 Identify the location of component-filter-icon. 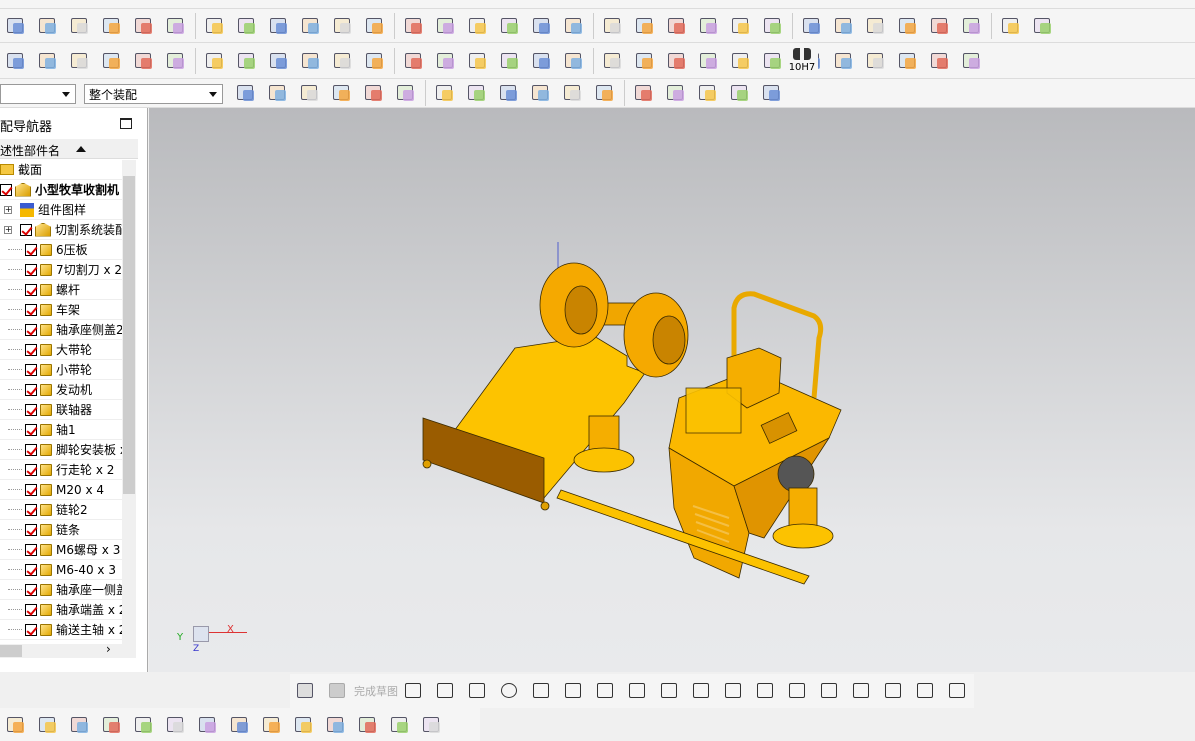
(278, 93).